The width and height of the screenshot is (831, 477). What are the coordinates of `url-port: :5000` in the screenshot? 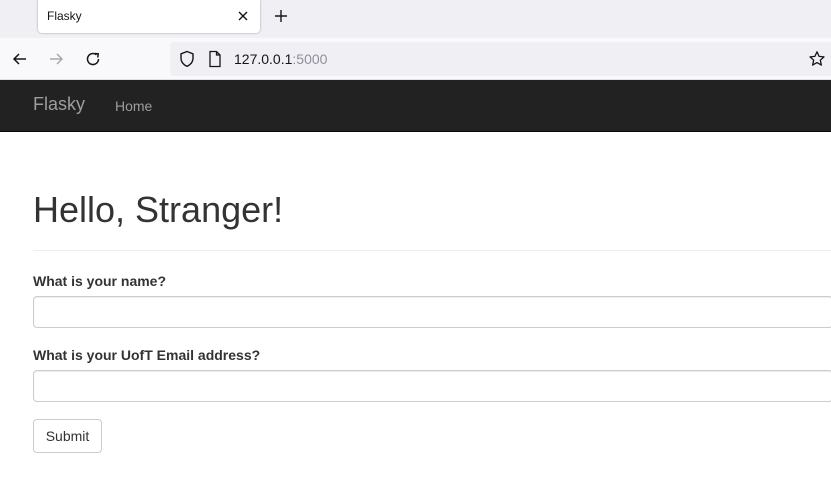 It's located at (310, 59).